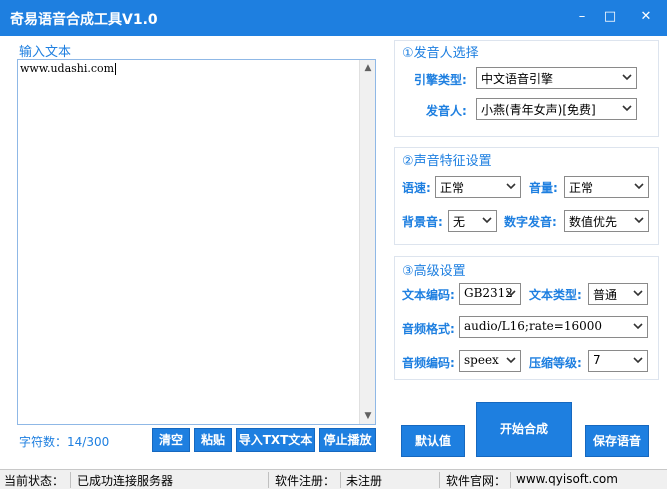  What do you see at coordinates (646, 17) in the screenshot?
I see `close-button: ✕` at bounding box center [646, 17].